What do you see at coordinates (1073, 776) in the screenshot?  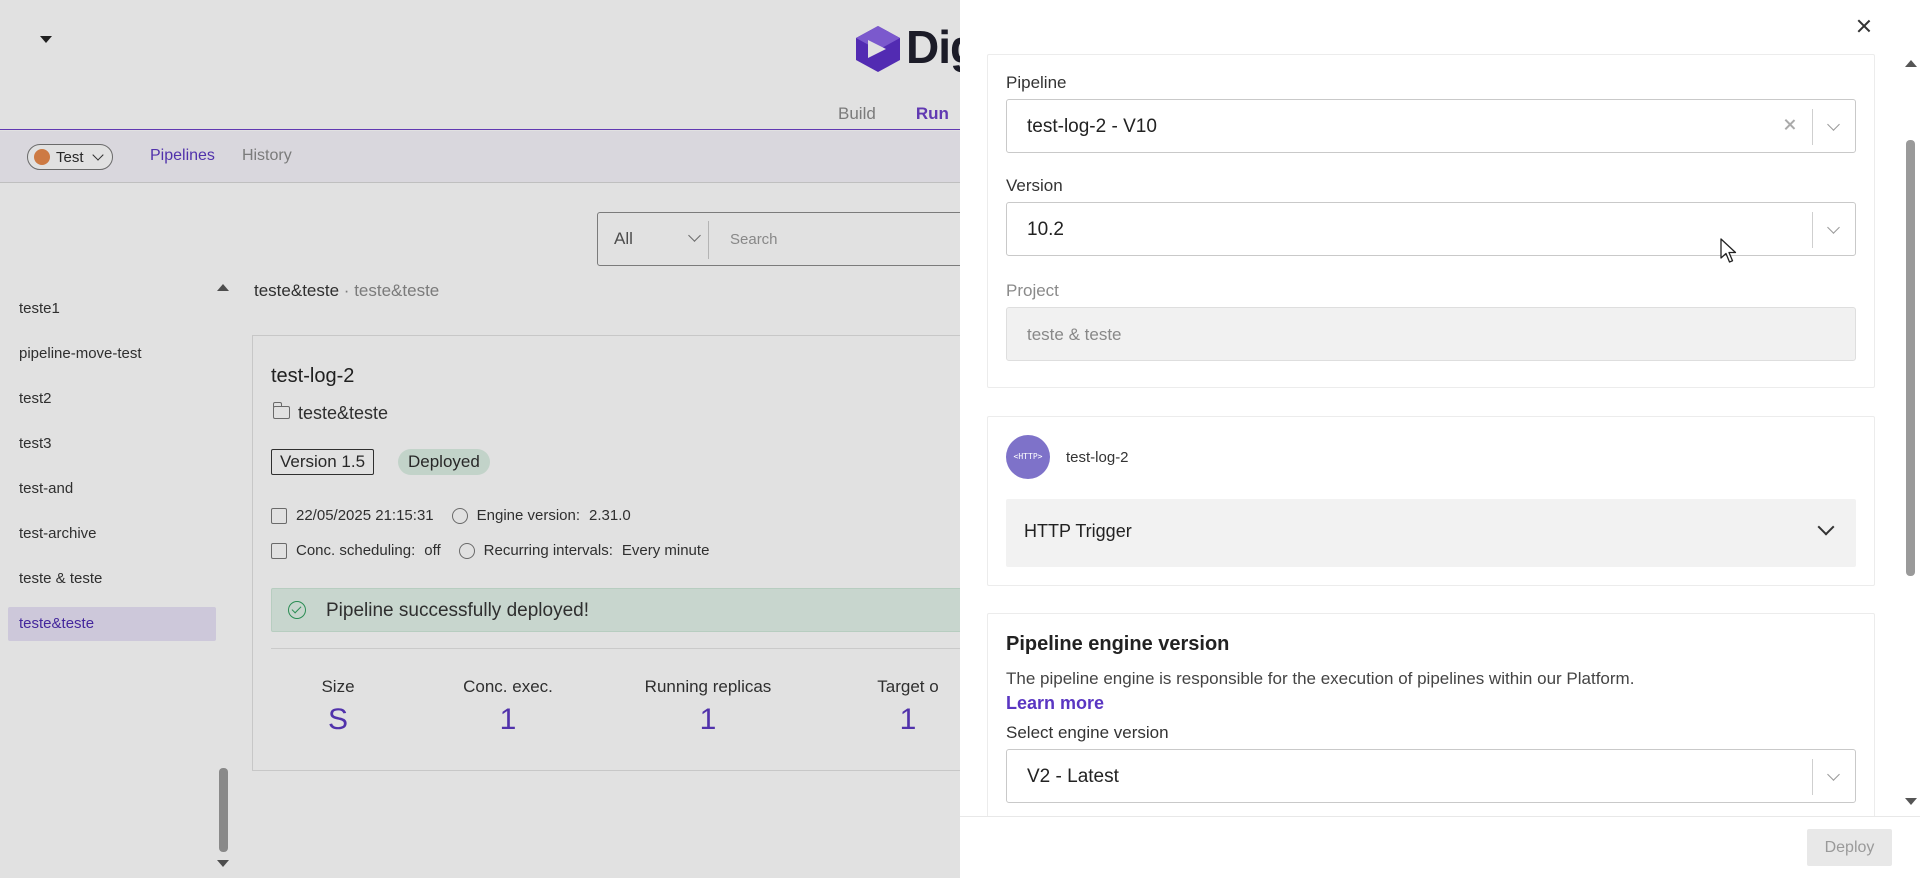 I see `engine-version-value: V2 - Latest` at bounding box center [1073, 776].